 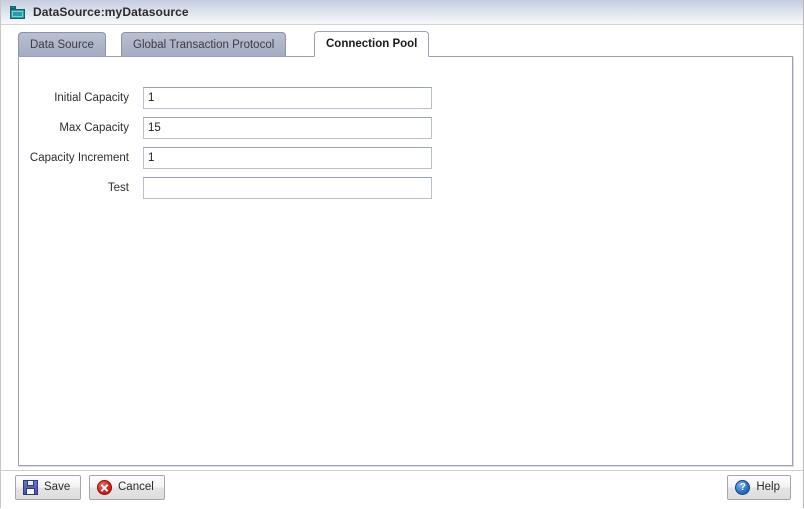 I want to click on save-button-label: Save, so click(x=57, y=486).